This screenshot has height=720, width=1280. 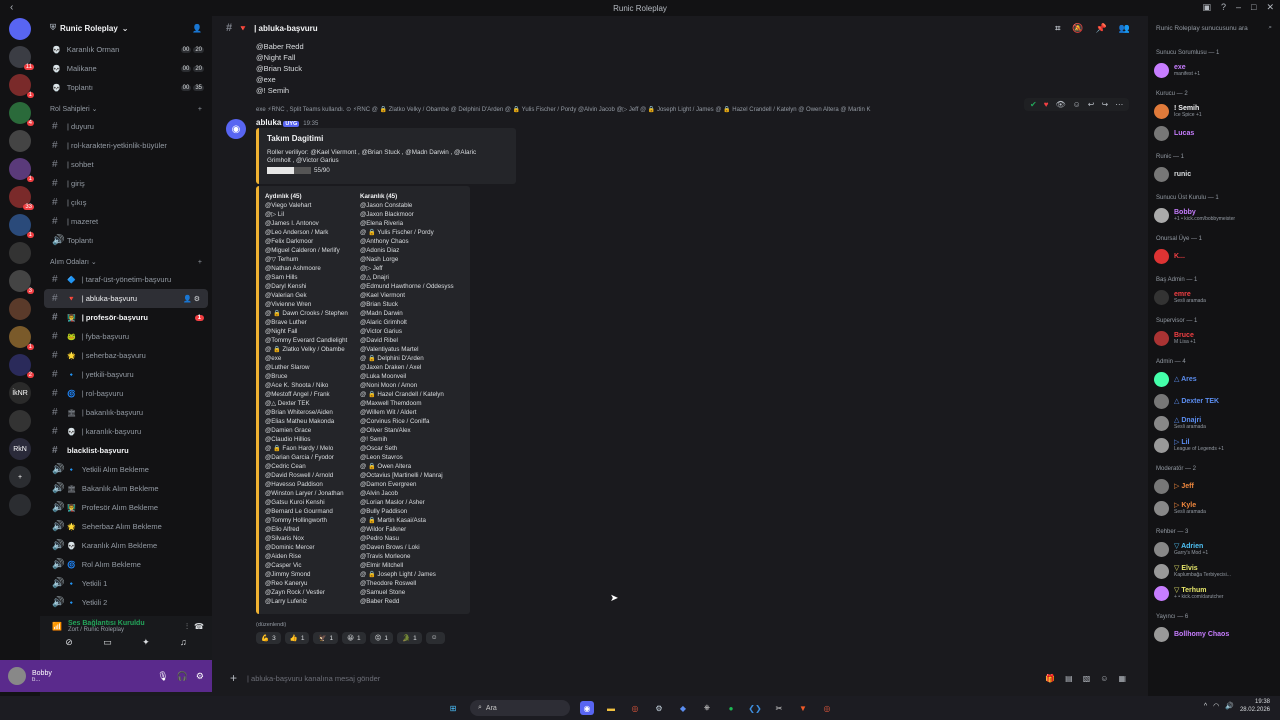 I want to click on team-member: @Travis Morleone, so click(x=407, y=556).